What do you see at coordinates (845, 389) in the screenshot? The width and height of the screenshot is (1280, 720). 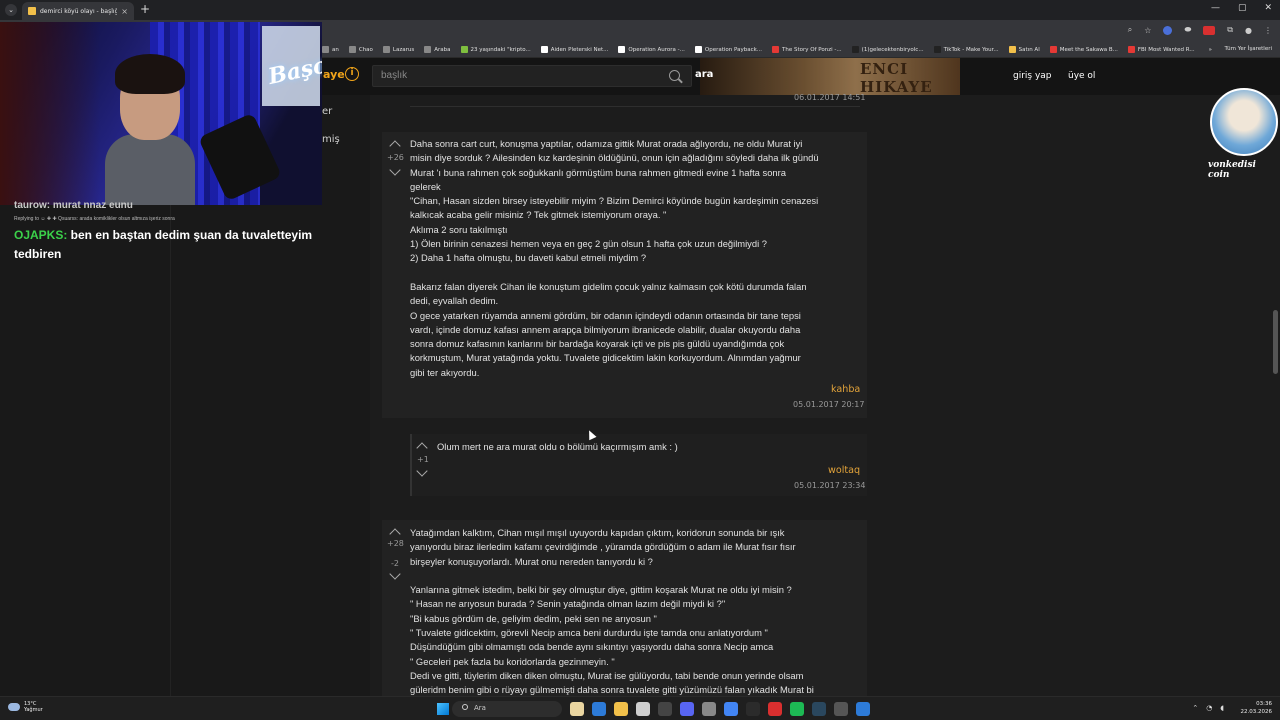 I see `entry-author: kahba` at bounding box center [845, 389].